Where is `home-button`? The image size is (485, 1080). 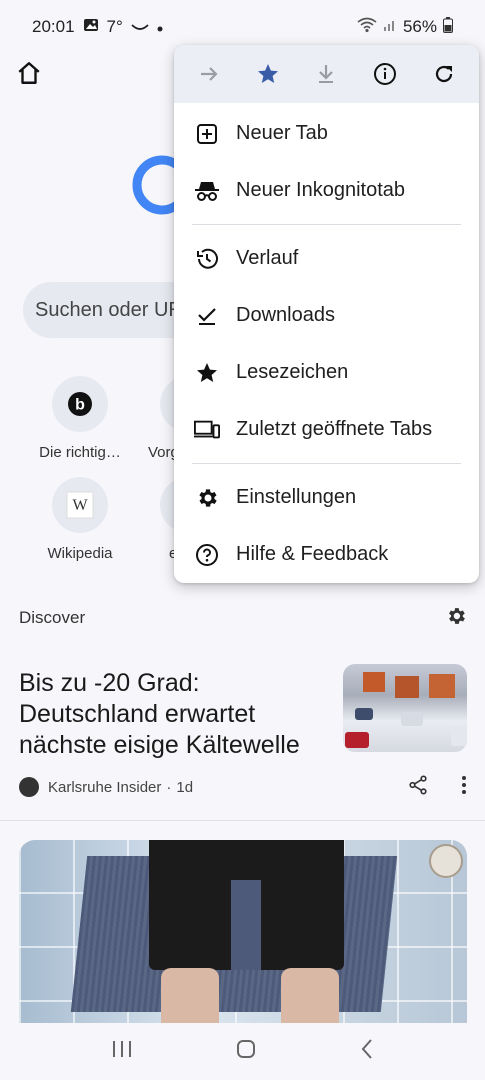 home-button is located at coordinates (29, 73).